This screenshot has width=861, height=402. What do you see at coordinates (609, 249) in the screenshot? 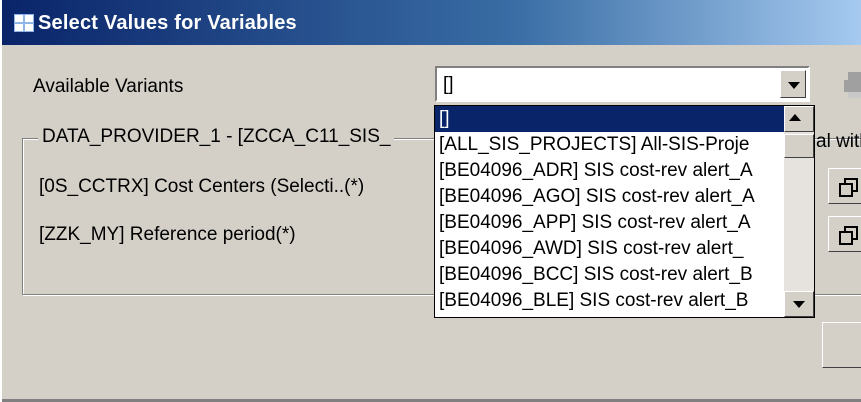
I see `dropdown-item: [BE04096_AWD] SIS cost-rev alert_` at bounding box center [609, 249].